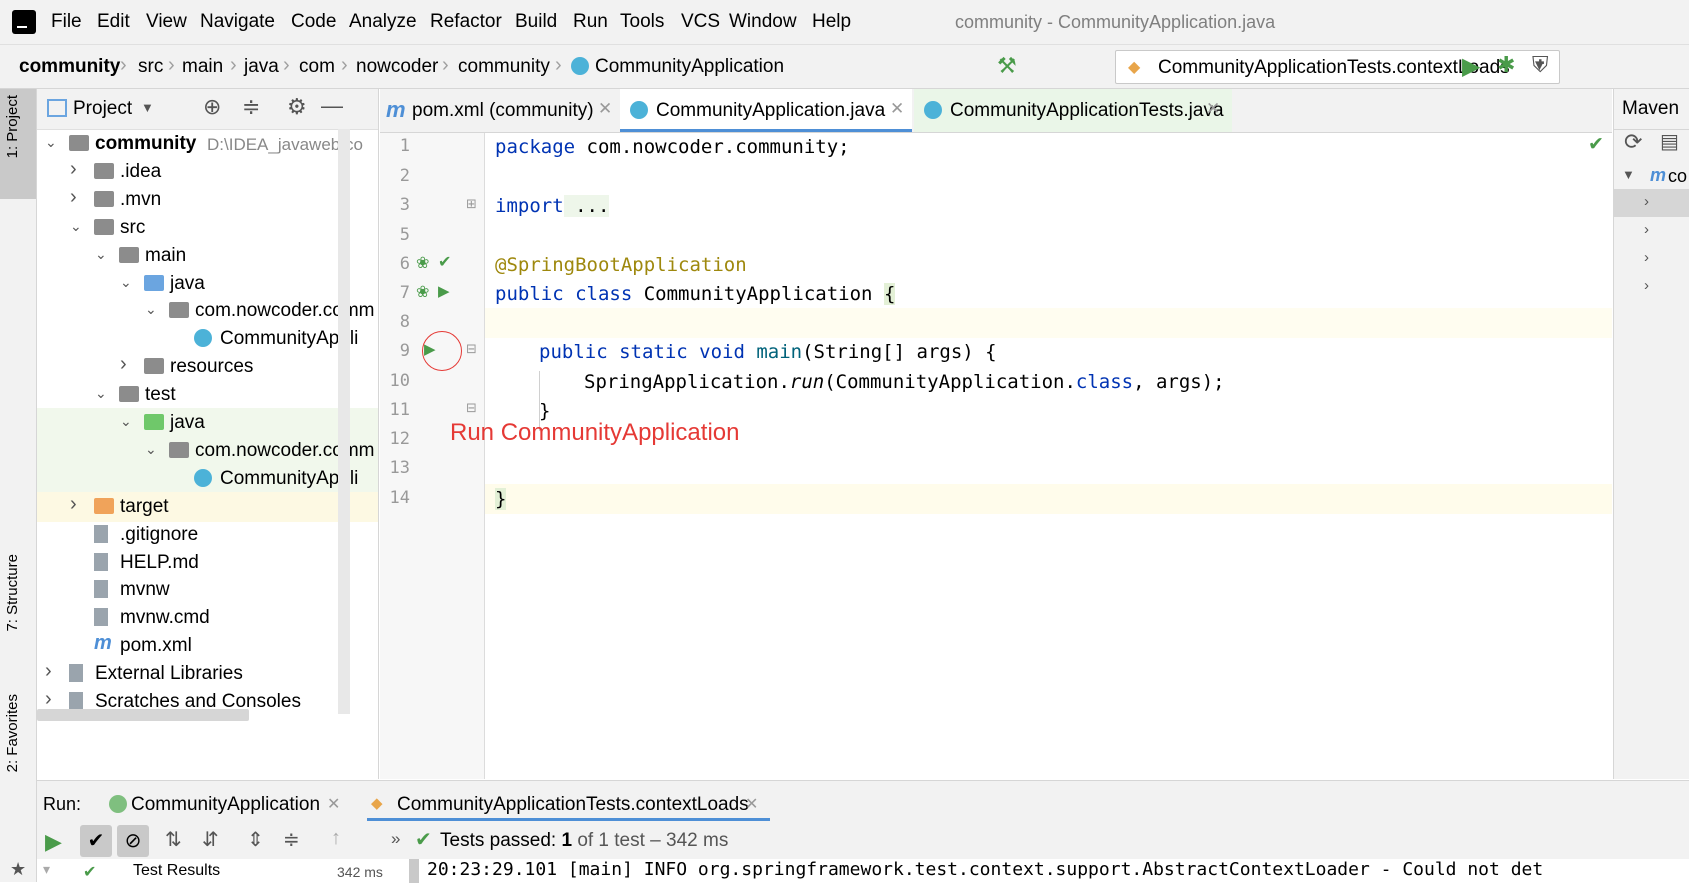 This screenshot has width=1689, height=883. I want to click on tab-community-application-java: CommunityApplication.java ✕, so click(766, 110).